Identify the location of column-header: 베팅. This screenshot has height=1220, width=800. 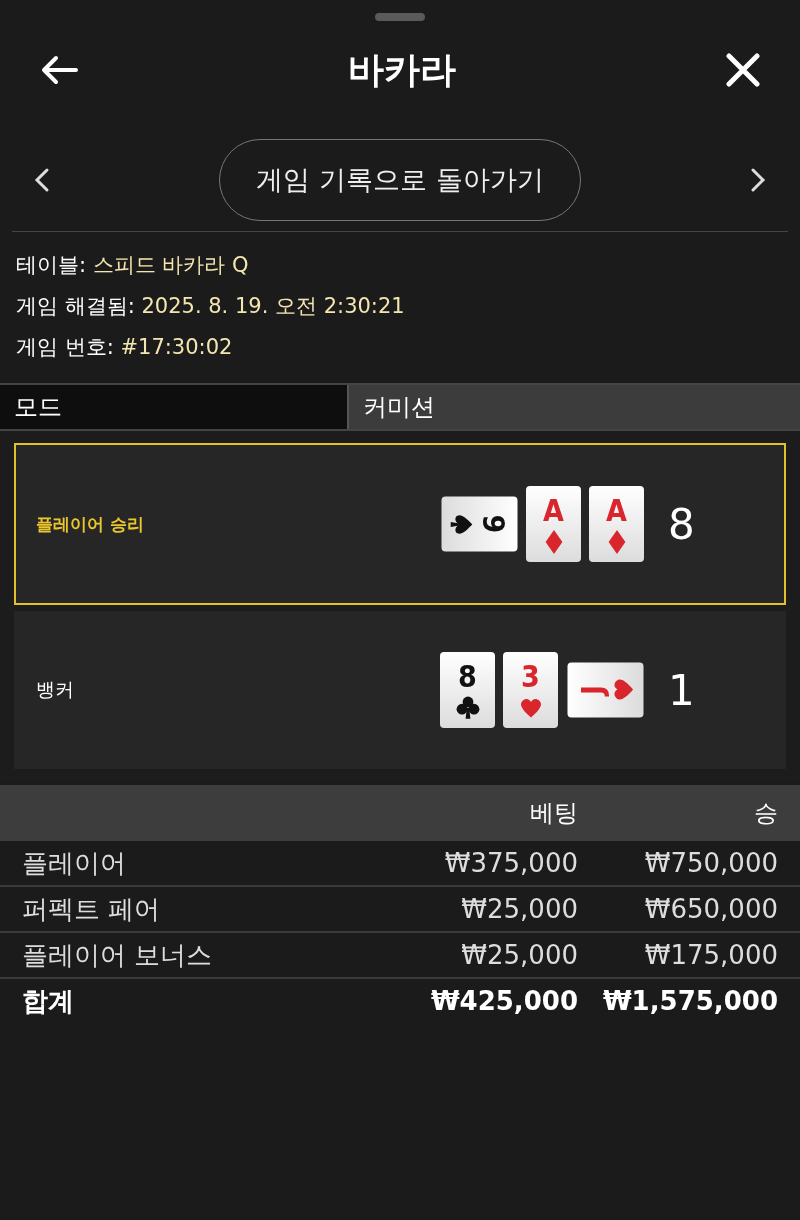
(553, 813).